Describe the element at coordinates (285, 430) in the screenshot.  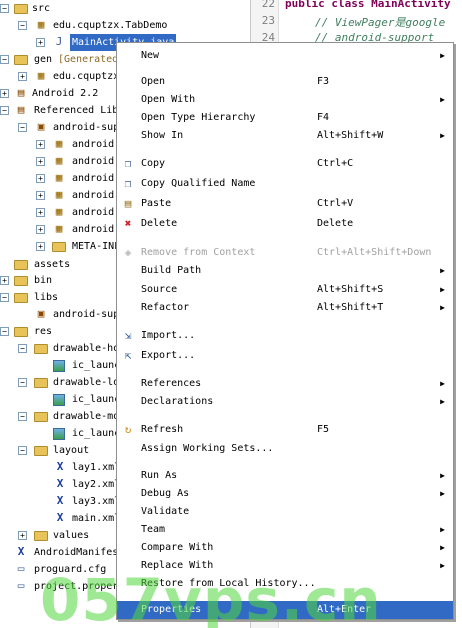
I see `menu-item-refresh: ↻ Refresh F5` at that location.